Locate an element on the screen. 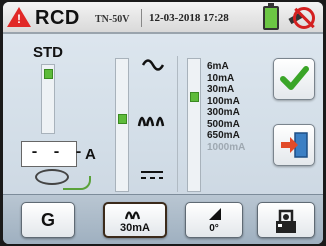  dc-wave-icon is located at coordinates (152, 175).